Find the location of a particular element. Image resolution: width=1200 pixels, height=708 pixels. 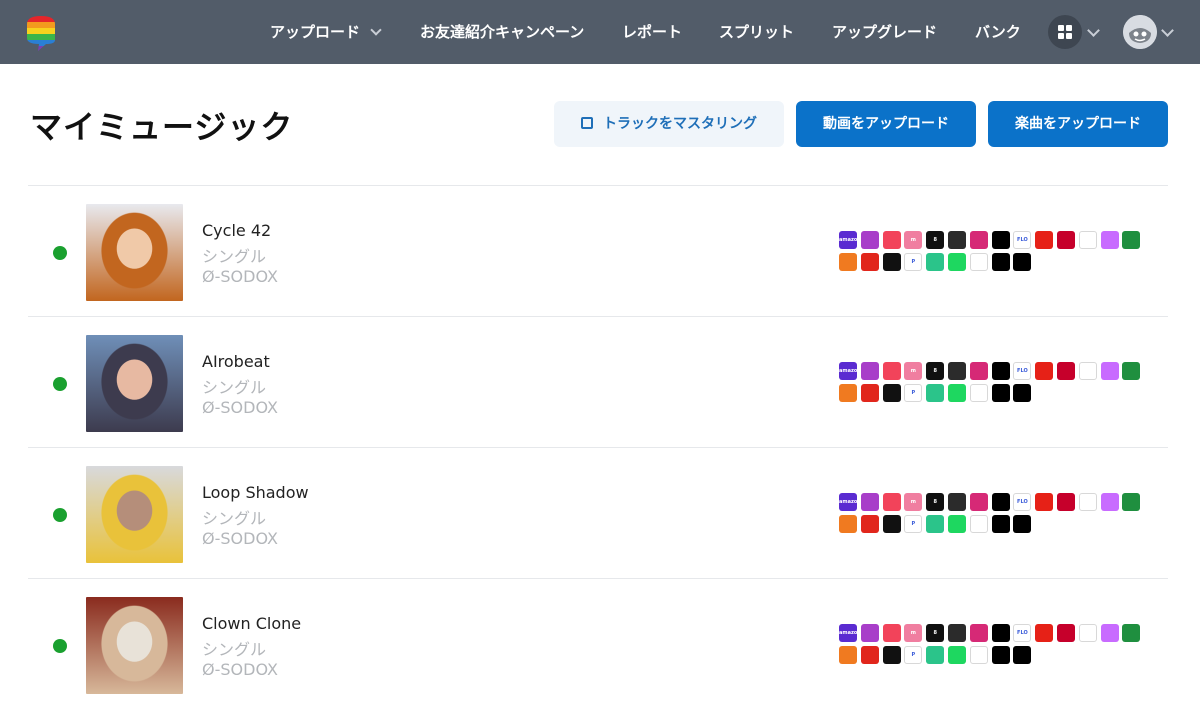

user-avatar is located at coordinates (1140, 32).